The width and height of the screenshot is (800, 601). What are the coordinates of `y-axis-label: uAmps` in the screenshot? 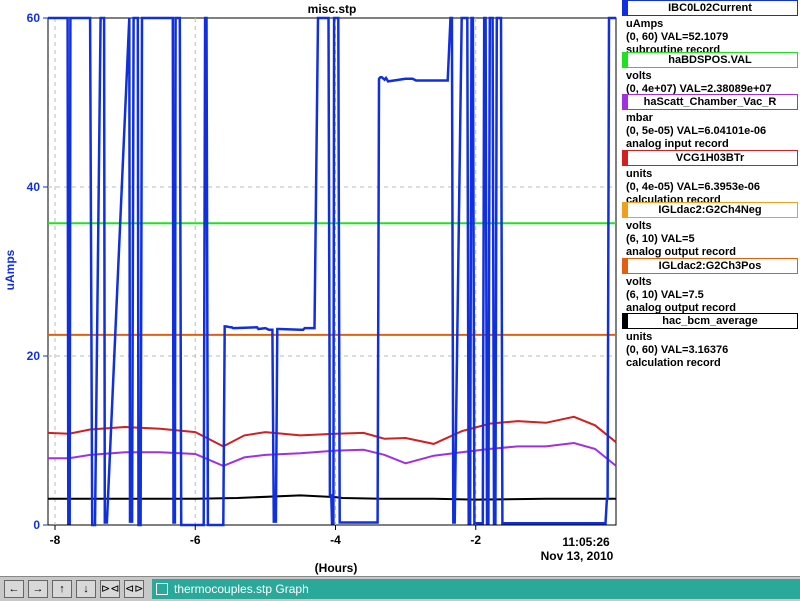 It's located at (10, 269).